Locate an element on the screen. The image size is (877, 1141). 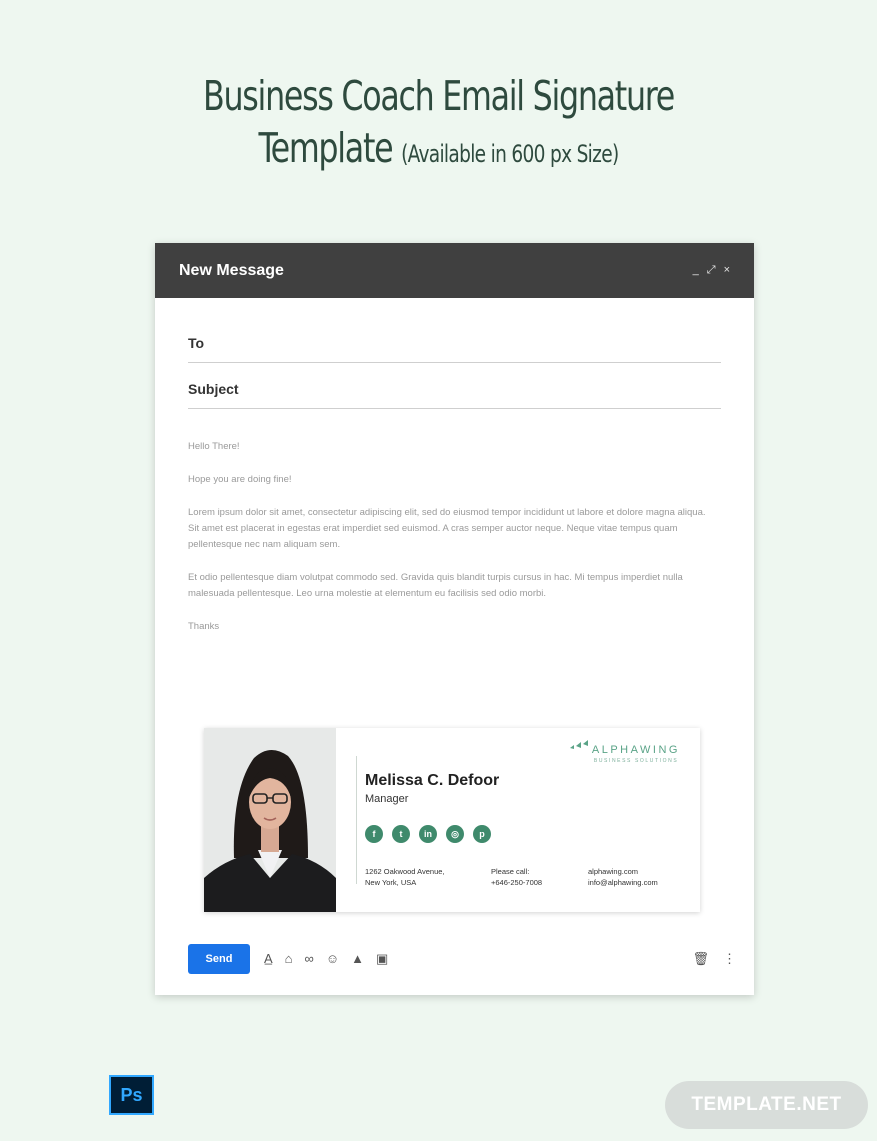
signature-divider is located at coordinates (356, 820).